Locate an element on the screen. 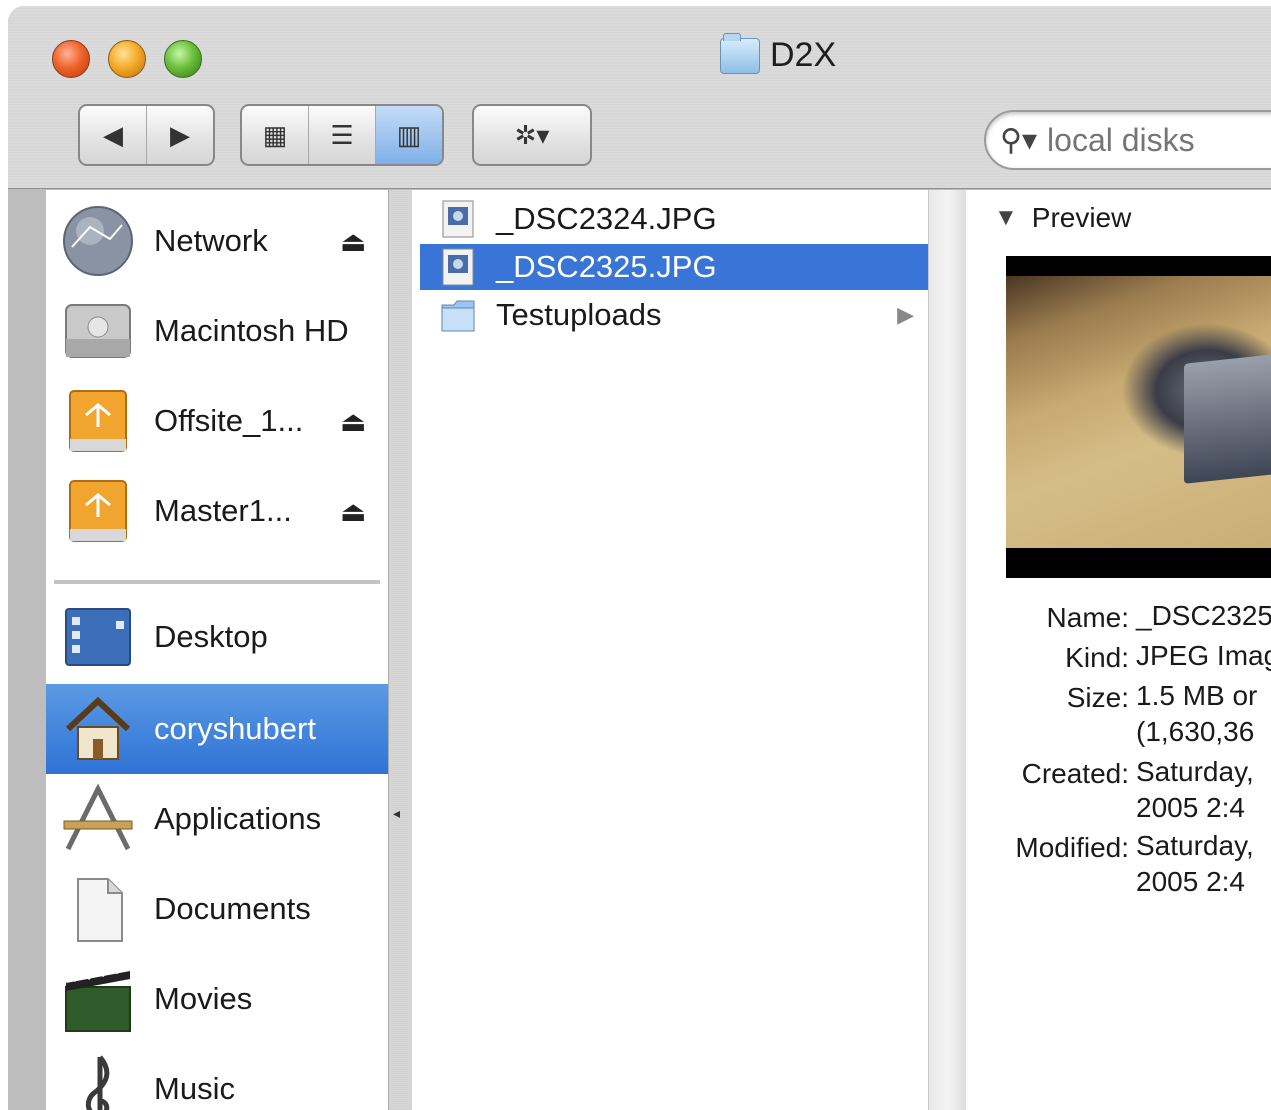 This screenshot has width=1271, height=1110. window-title-text: D2X is located at coordinates (803, 55).